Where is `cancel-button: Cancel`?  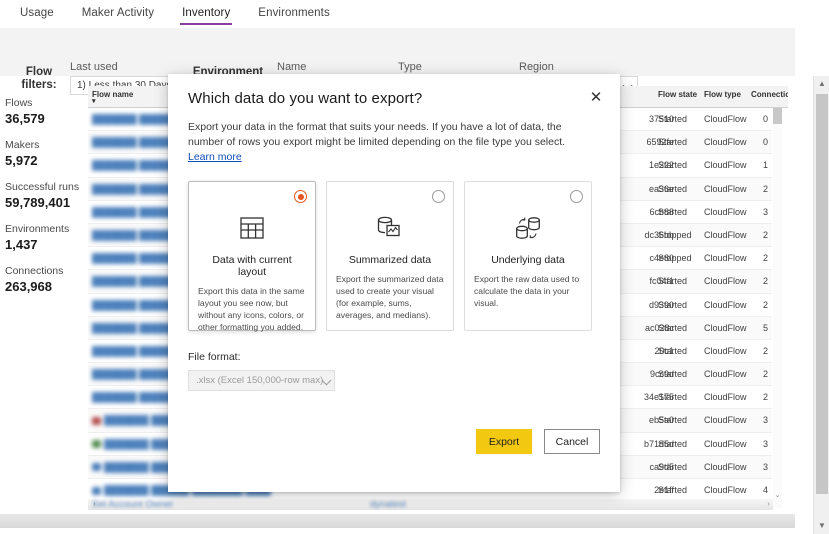 cancel-button: Cancel is located at coordinates (572, 441).